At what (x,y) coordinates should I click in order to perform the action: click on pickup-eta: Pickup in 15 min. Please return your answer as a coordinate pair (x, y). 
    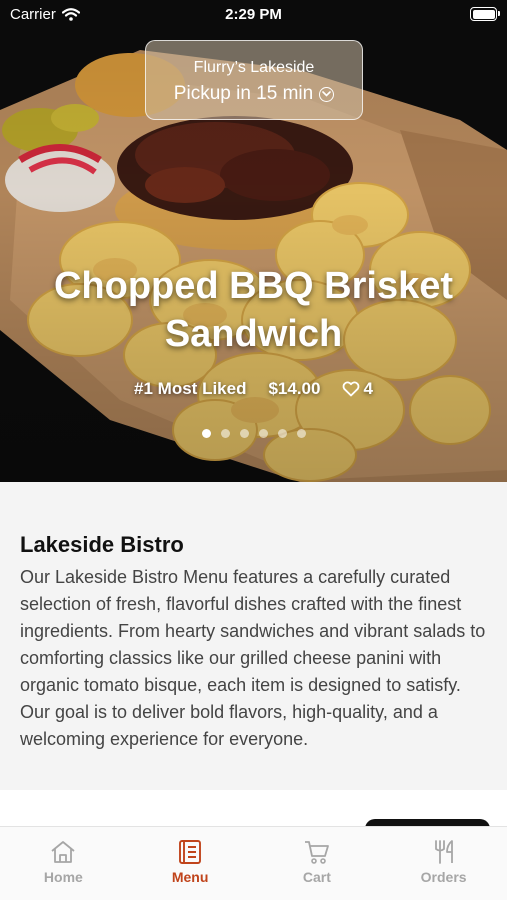
    Looking at the image, I should click on (243, 93).